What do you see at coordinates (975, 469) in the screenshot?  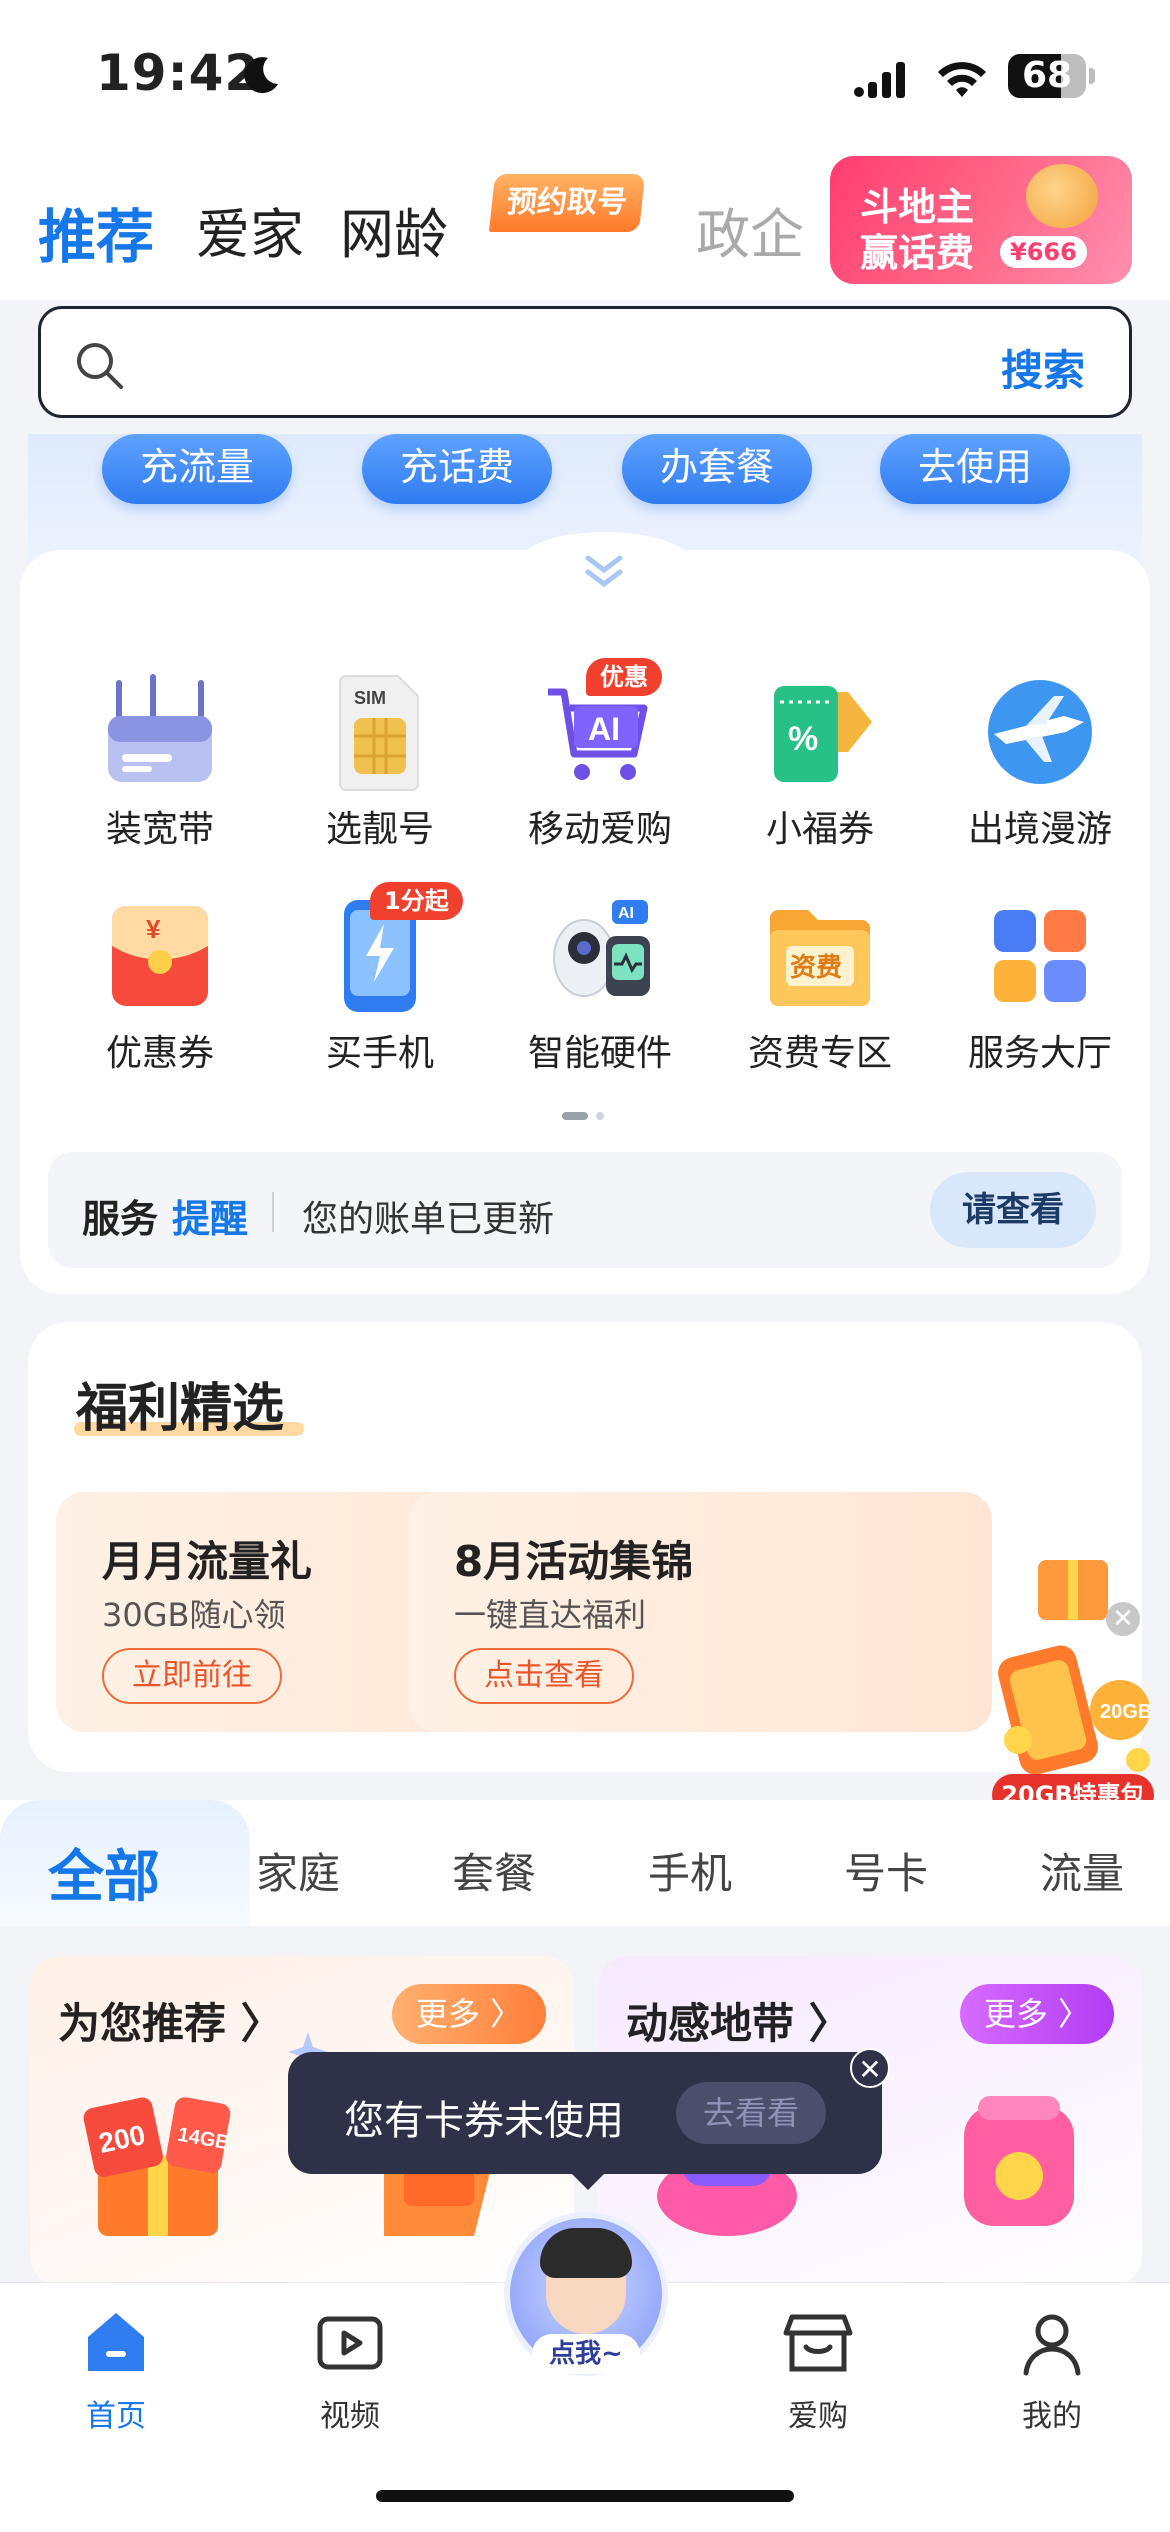 I see `quick-action-use: 去使用` at bounding box center [975, 469].